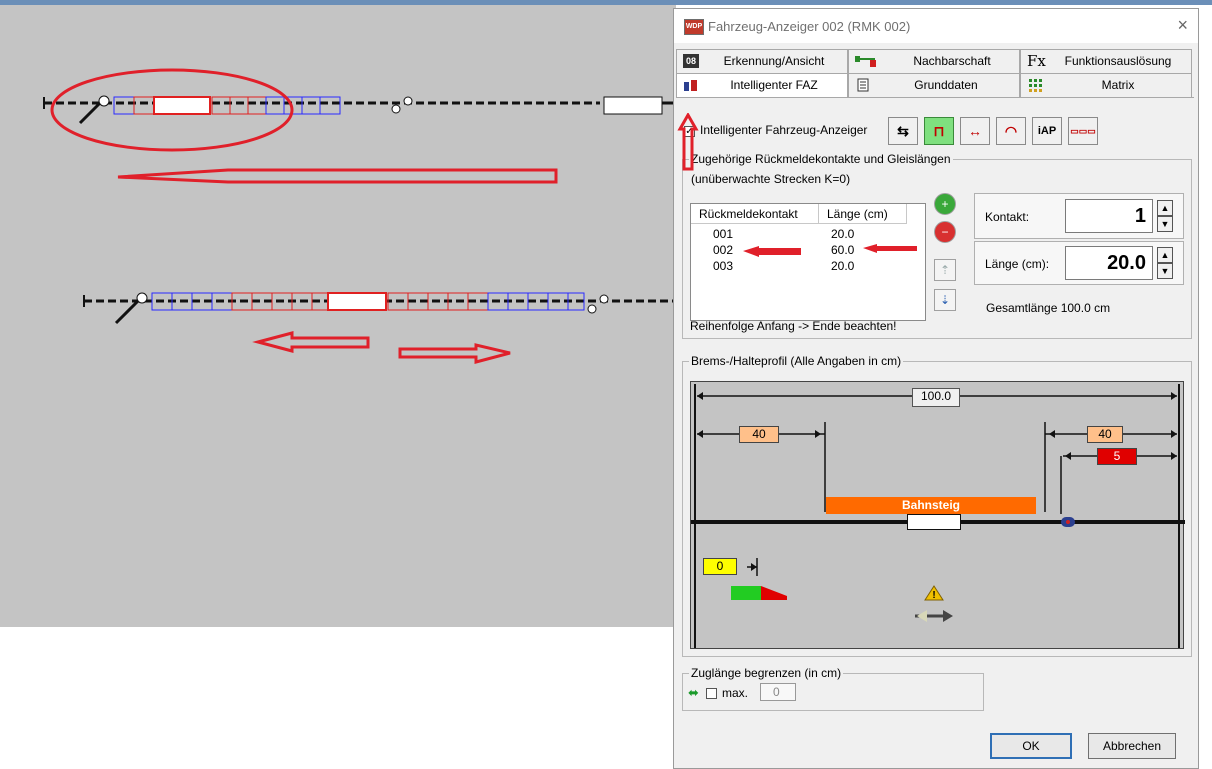 The width and height of the screenshot is (1212, 769). What do you see at coordinates (771, 179) in the screenshot?
I see `contacts-subtitle: (unüberwachte Strecken K=0)` at bounding box center [771, 179].